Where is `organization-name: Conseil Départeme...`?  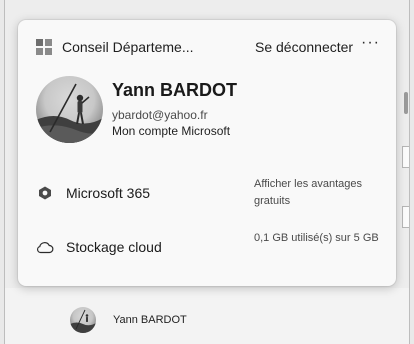 organization-name: Conseil Départeme... is located at coordinates (128, 47).